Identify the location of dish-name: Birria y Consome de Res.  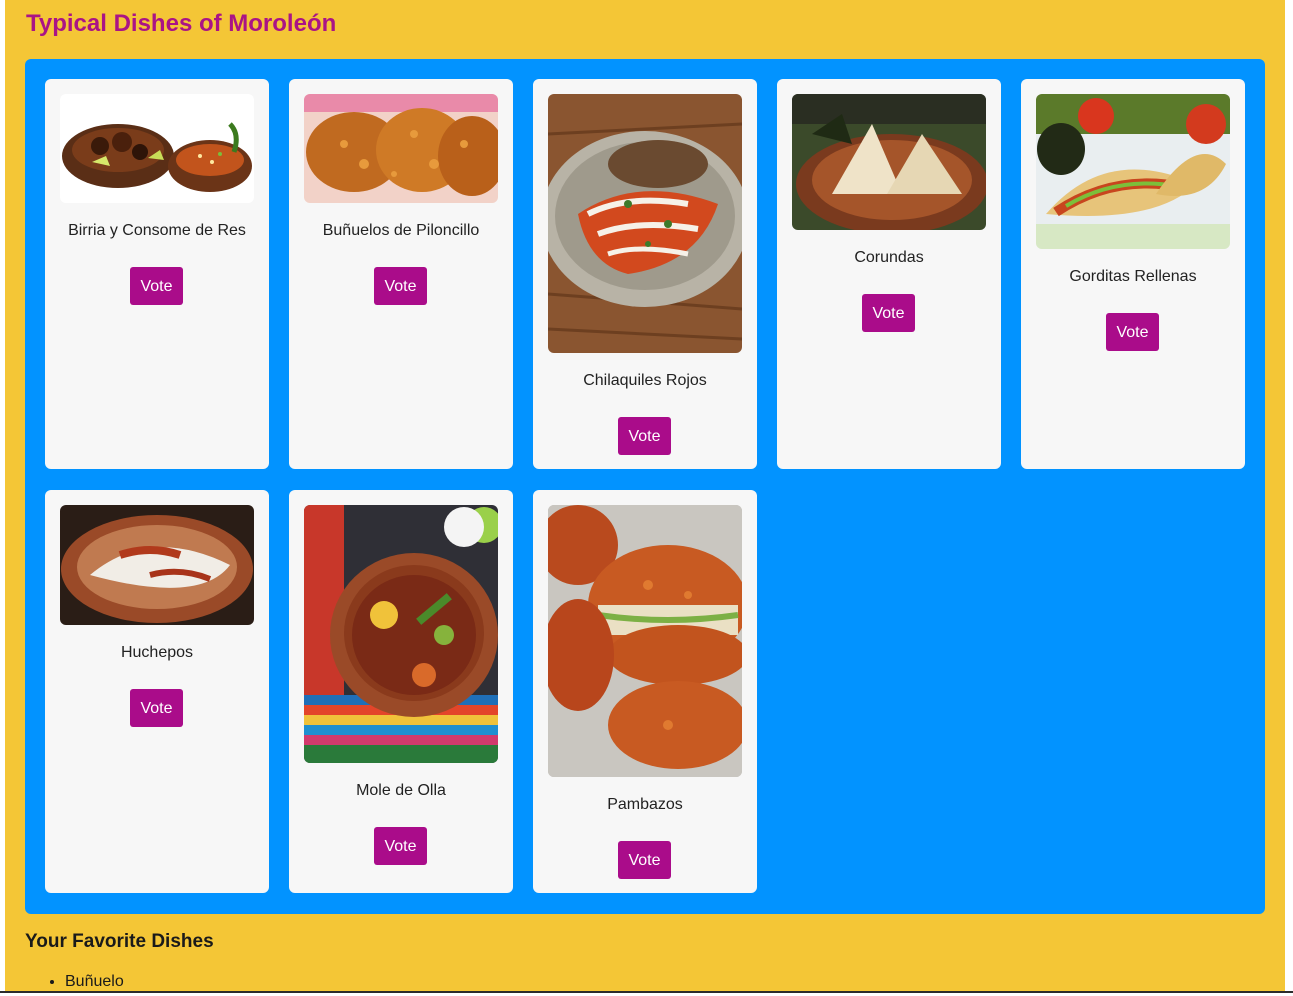
(157, 230).